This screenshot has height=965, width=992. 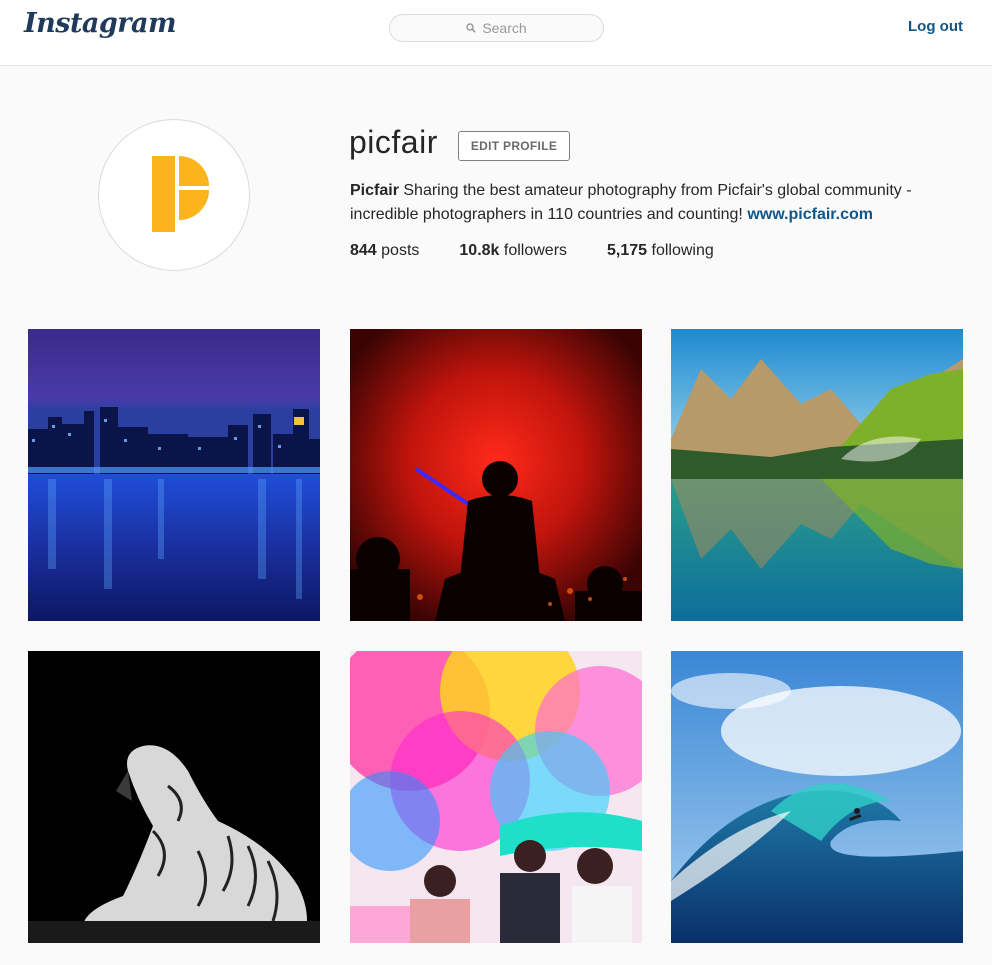 I want to click on city-skyline-image, so click(x=174, y=475).